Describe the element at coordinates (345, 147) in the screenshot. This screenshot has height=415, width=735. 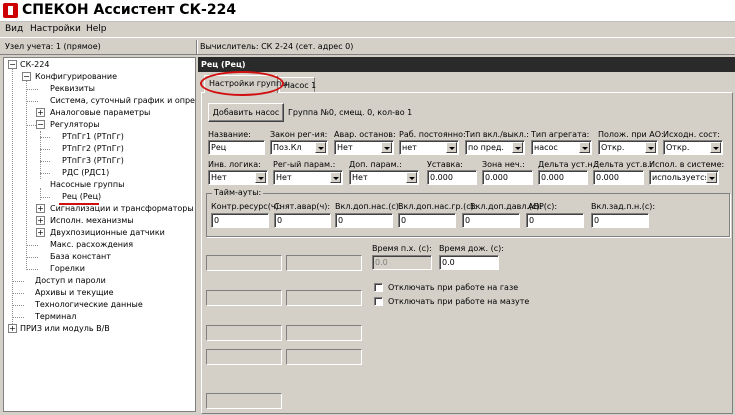
I see `alarm-stop-value: Нет` at that location.